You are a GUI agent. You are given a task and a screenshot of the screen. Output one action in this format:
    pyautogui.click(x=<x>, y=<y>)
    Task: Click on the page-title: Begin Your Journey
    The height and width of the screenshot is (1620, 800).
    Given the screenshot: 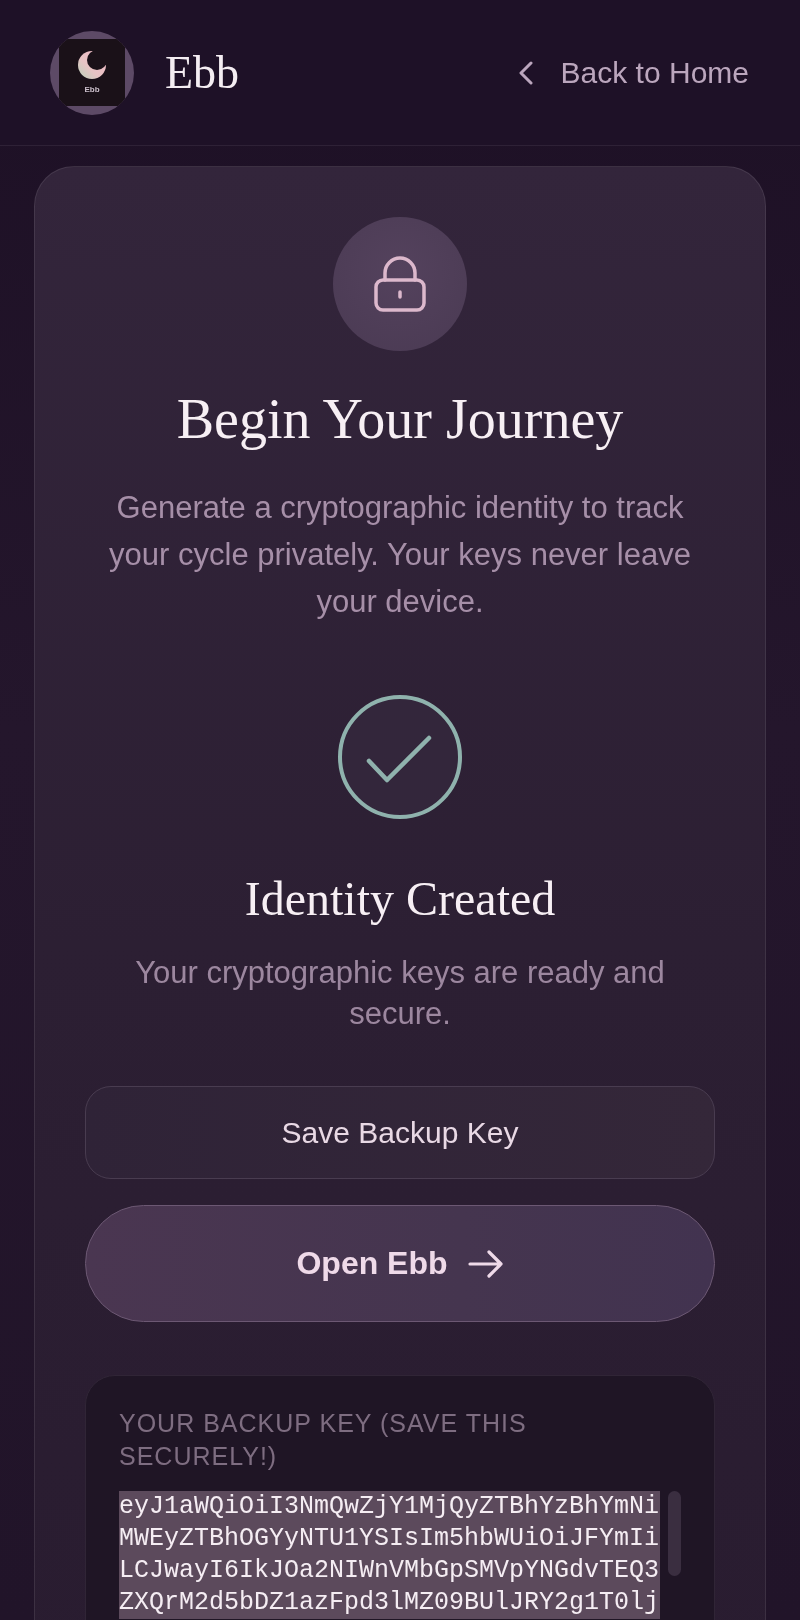 What is the action you would take?
    pyautogui.click(x=400, y=419)
    